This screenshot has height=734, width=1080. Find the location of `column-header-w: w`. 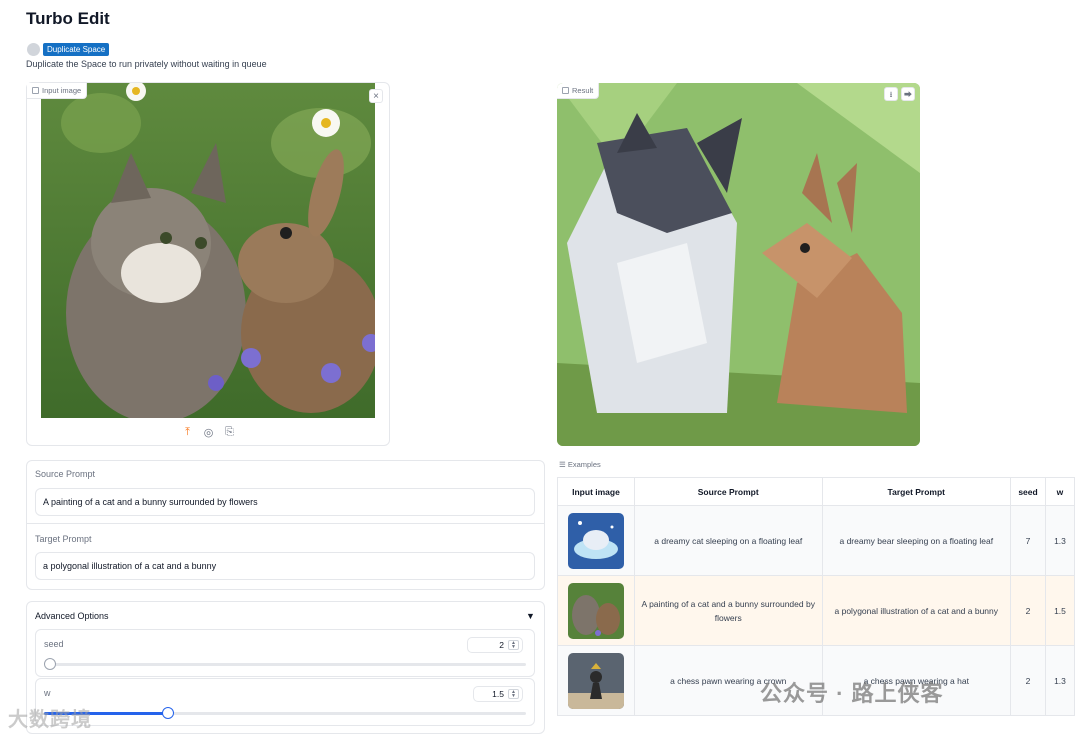

column-header-w: w is located at coordinates (1060, 491).